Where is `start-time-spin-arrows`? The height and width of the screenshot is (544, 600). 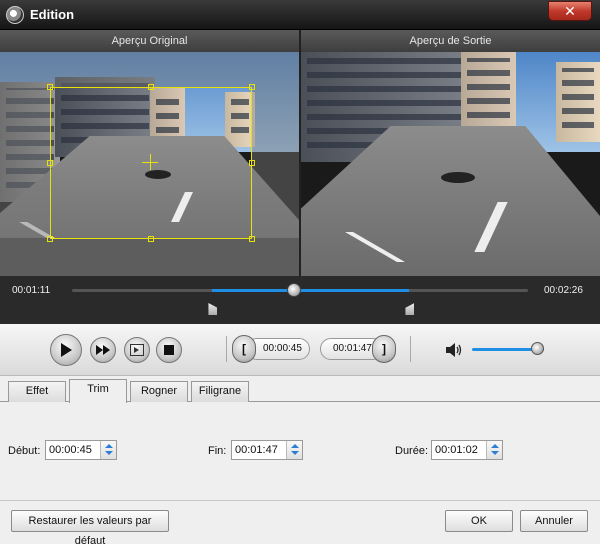
start-time-spin-arrows is located at coordinates (108, 450).